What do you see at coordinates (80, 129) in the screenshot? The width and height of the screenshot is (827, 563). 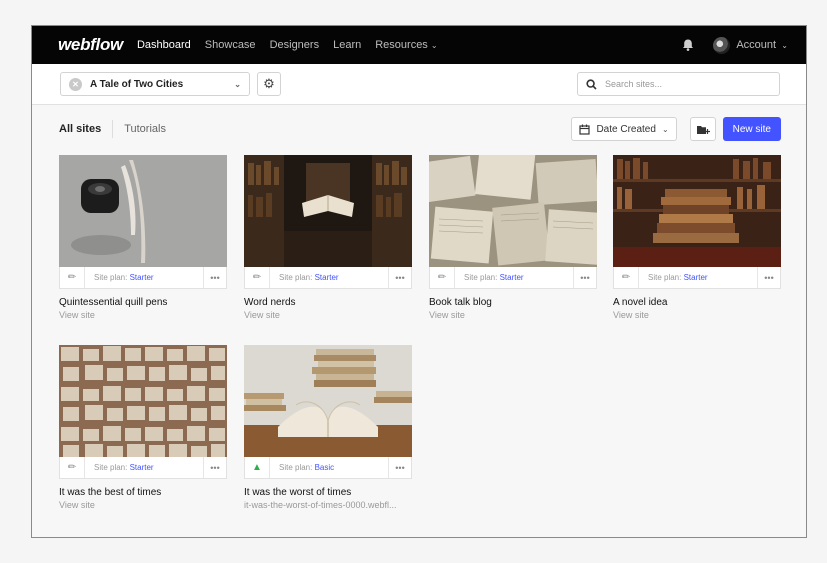 I see `tab-all-sites: All sites` at bounding box center [80, 129].